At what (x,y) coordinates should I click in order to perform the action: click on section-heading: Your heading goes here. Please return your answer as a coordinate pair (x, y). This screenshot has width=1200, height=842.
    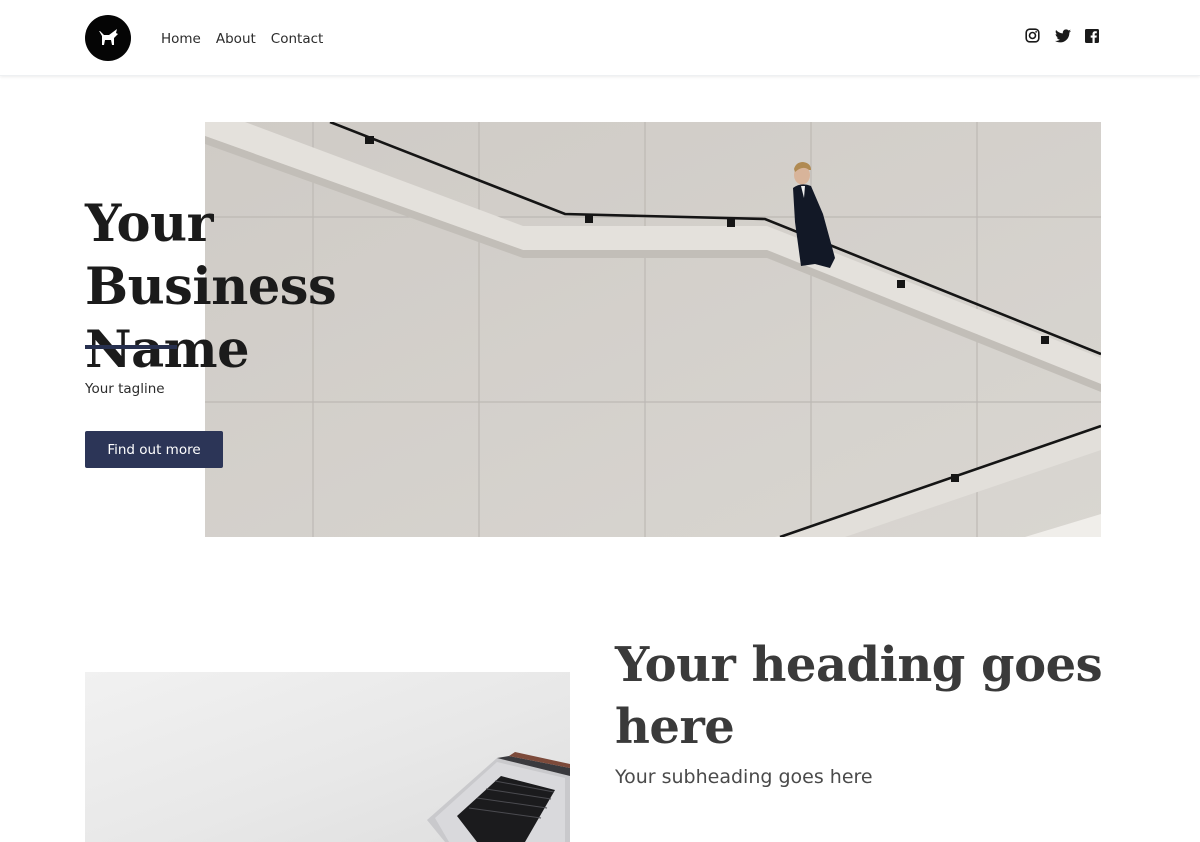
    Looking at the image, I should click on (859, 696).